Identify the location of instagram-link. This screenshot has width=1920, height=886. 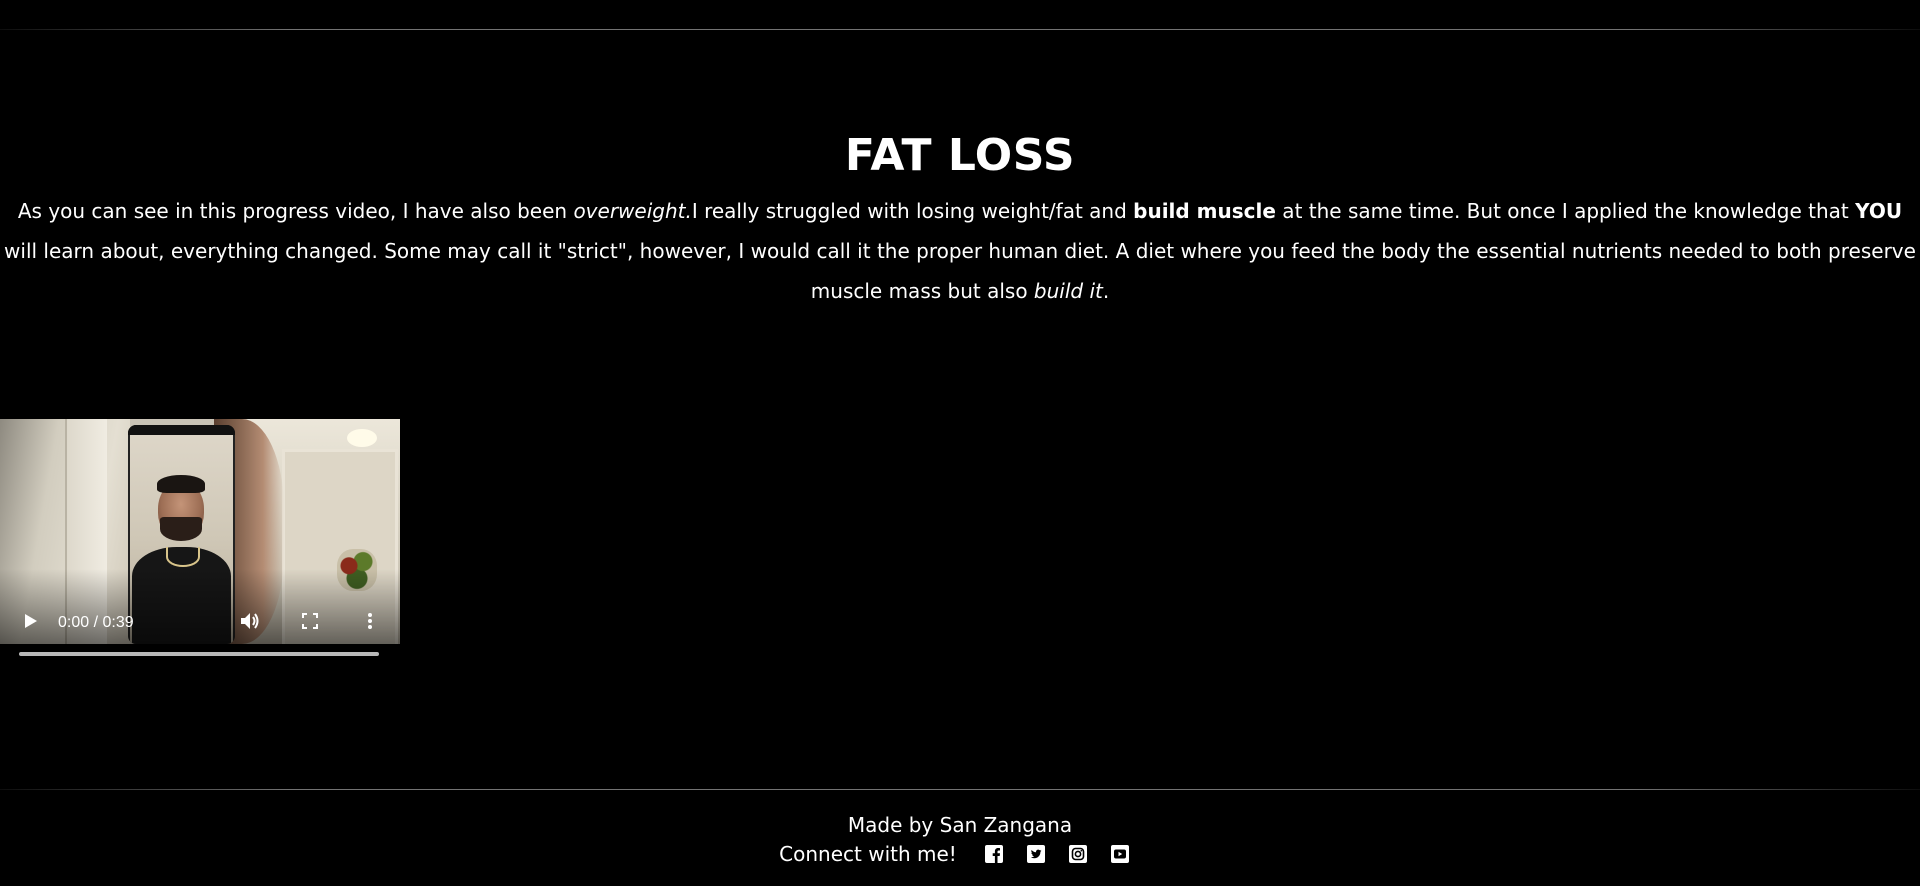
(1078, 854).